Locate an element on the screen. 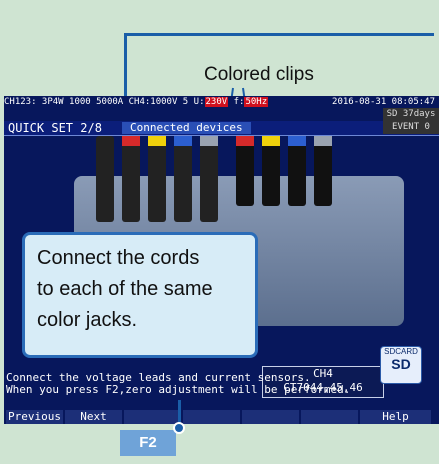  ring-yellow is located at coordinates (157, 141).